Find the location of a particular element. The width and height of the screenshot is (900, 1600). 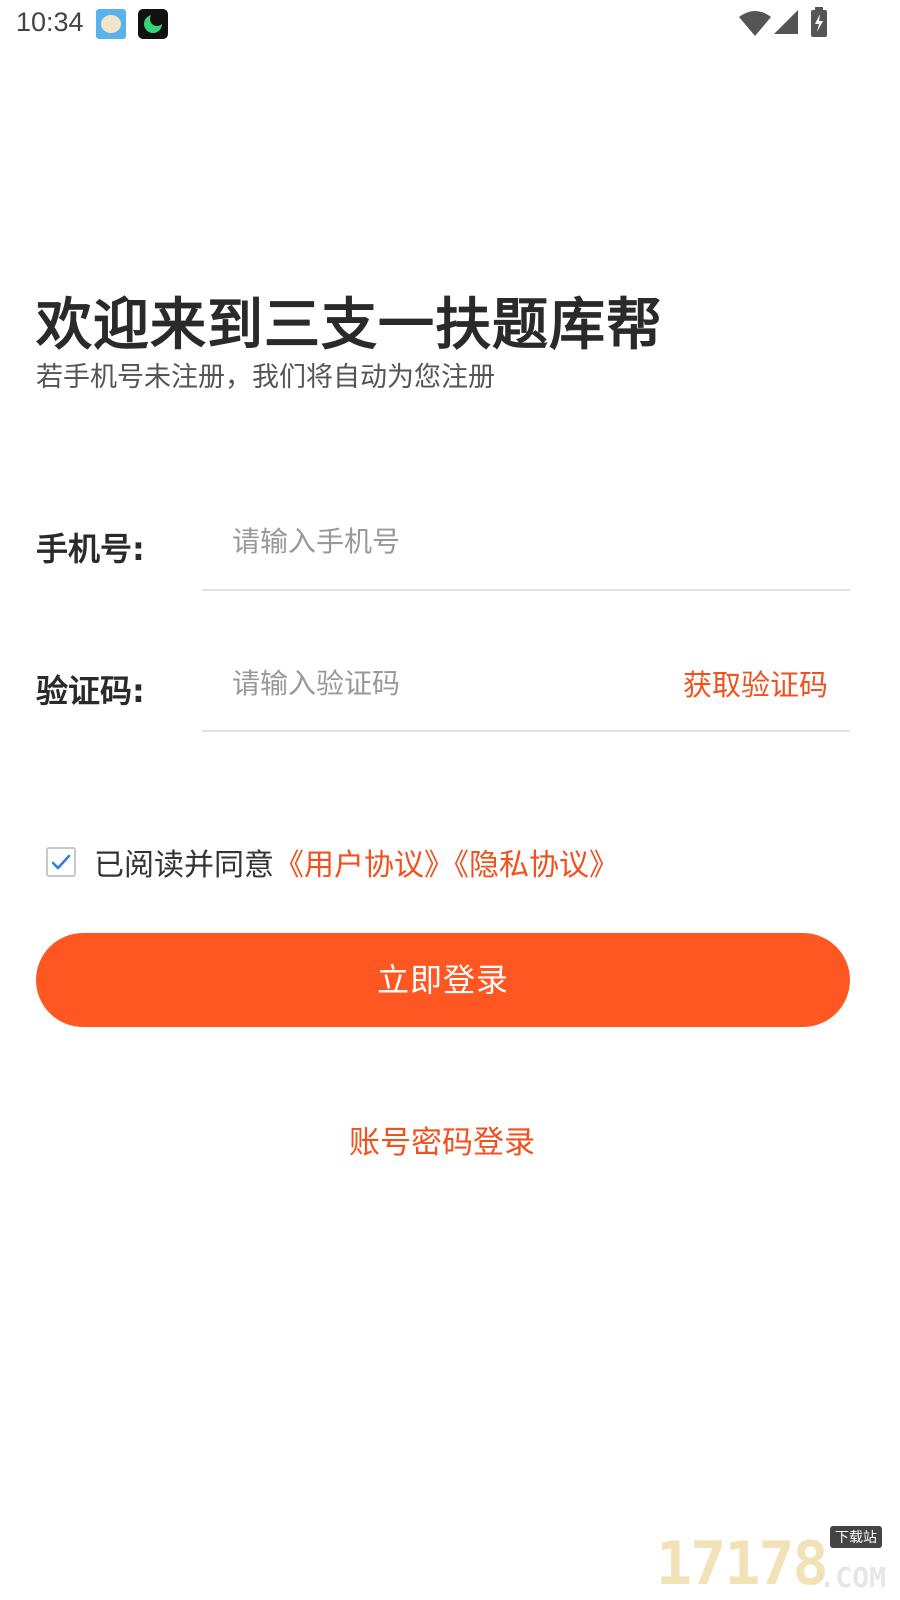

code-input is located at coordinates (427, 683).